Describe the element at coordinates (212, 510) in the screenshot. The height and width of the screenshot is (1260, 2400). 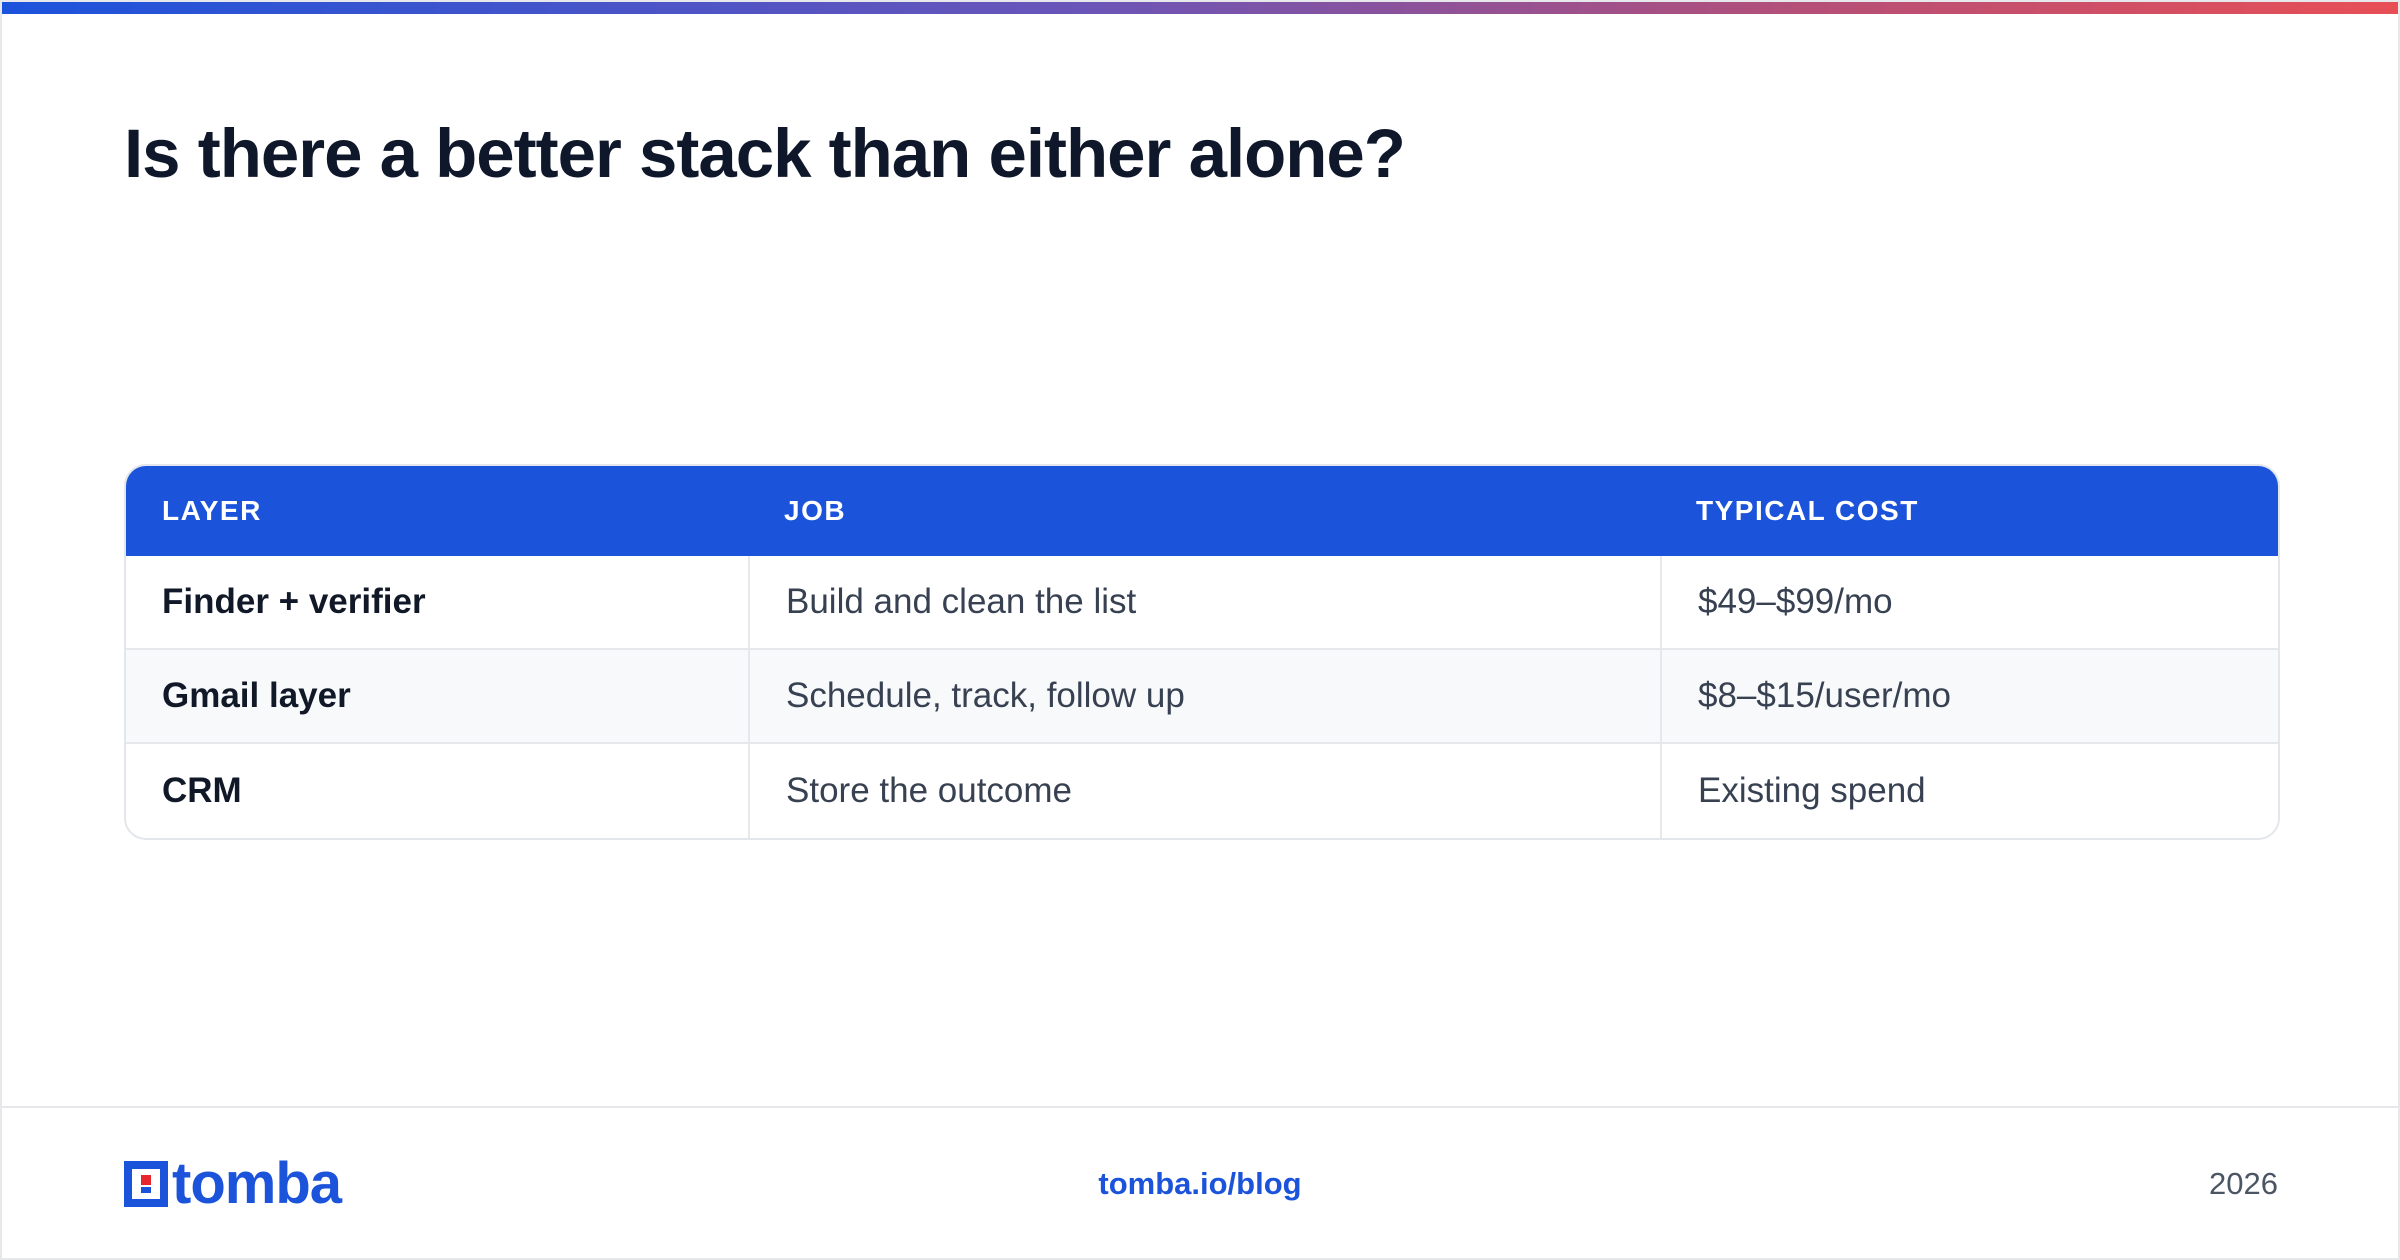
I see `column-header-layer: LAYER` at that location.